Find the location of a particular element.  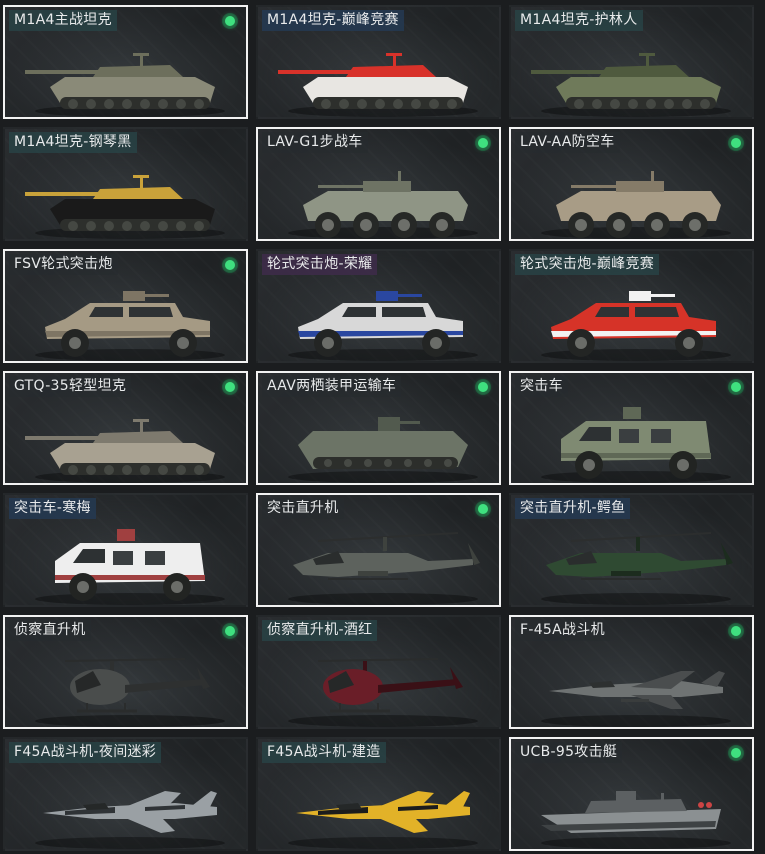

vehicle-name: 侦察直升机-酒红 is located at coordinates (320, 630).